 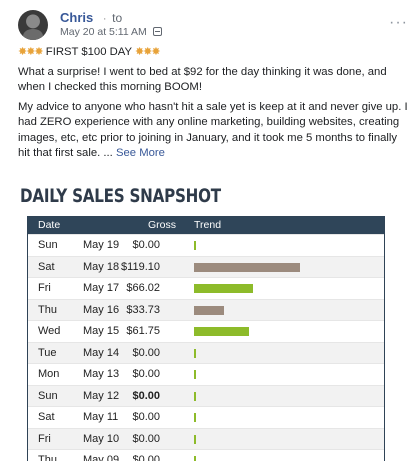 I want to click on row-gross: $66.02, so click(x=143, y=288).